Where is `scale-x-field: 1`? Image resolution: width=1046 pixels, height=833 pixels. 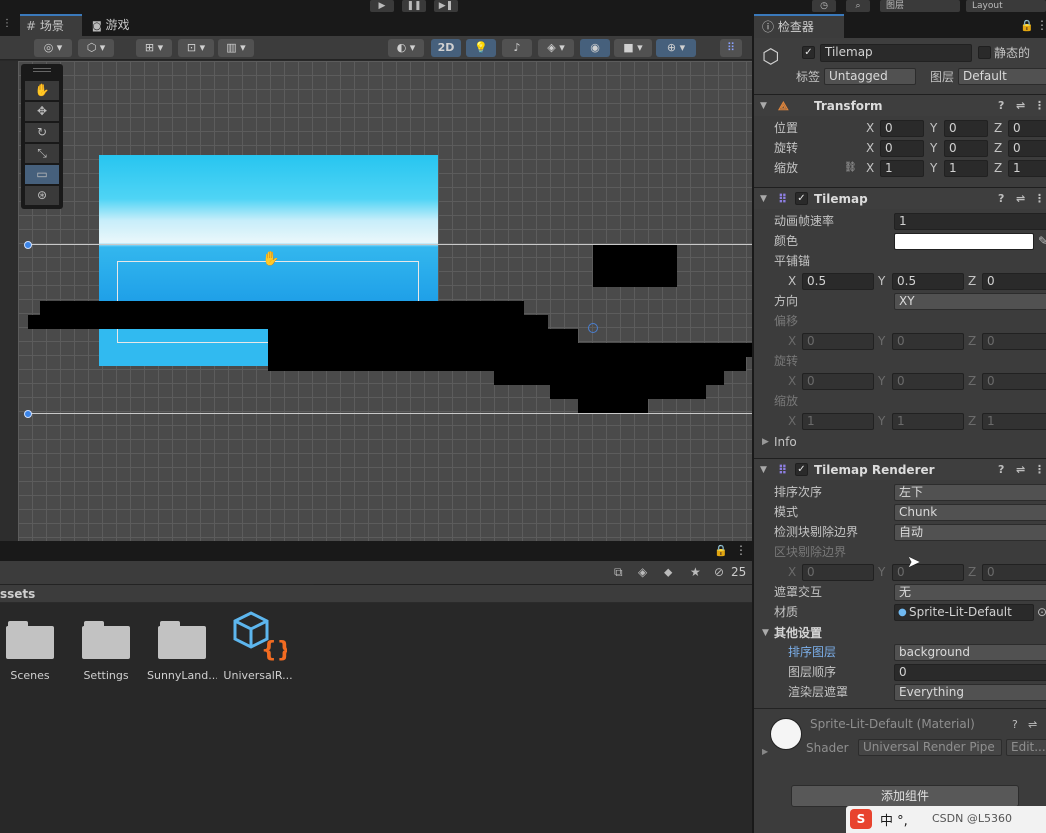 scale-x-field: 1 is located at coordinates (902, 168).